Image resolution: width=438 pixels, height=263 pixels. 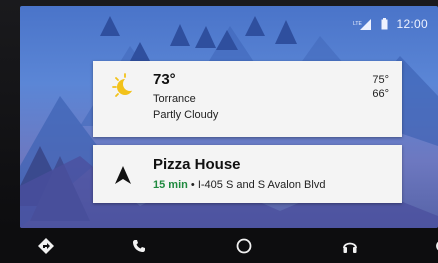 I want to click on weather-condition: Partly Cloudy, so click(x=186, y=115).